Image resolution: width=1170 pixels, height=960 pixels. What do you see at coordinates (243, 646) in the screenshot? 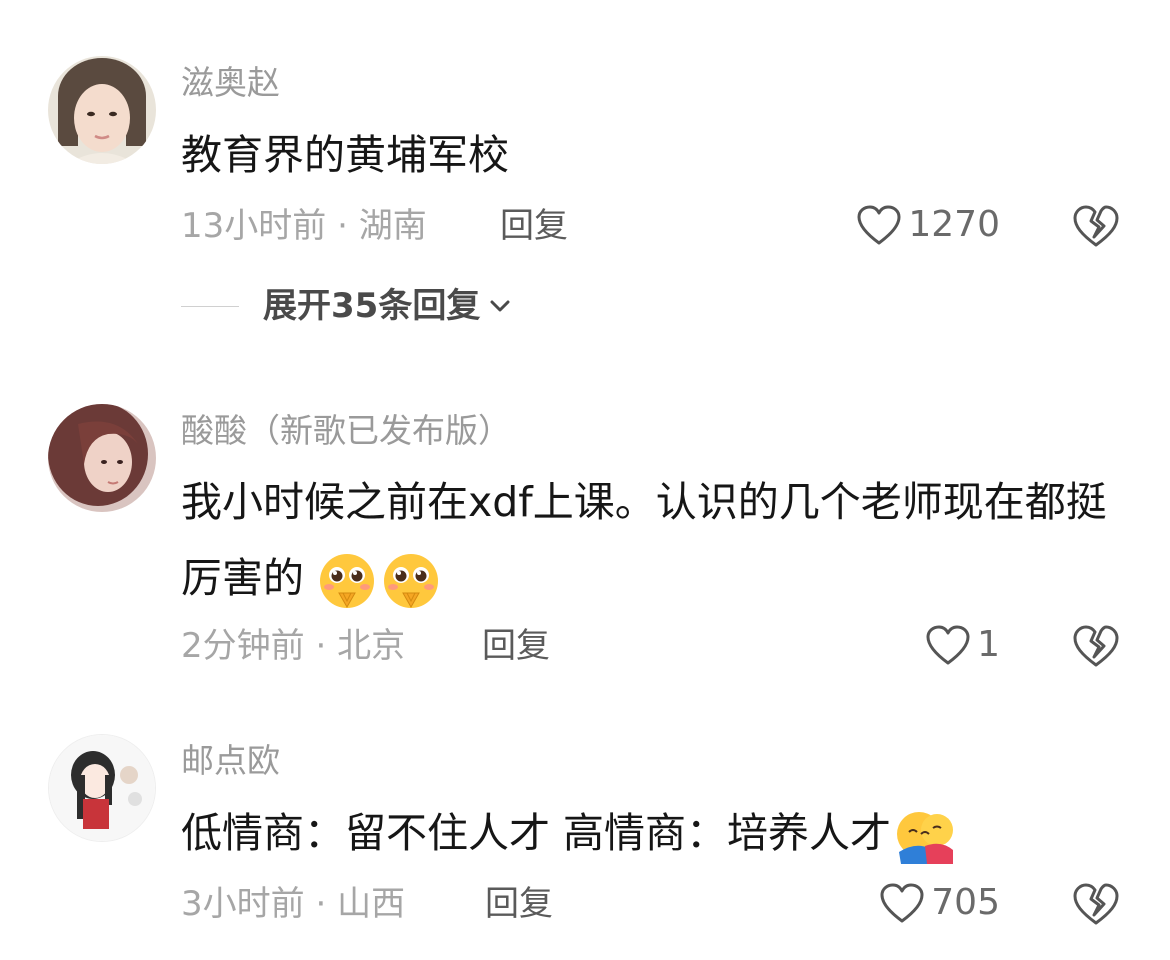
I see `timestamp: 2分钟前` at bounding box center [243, 646].